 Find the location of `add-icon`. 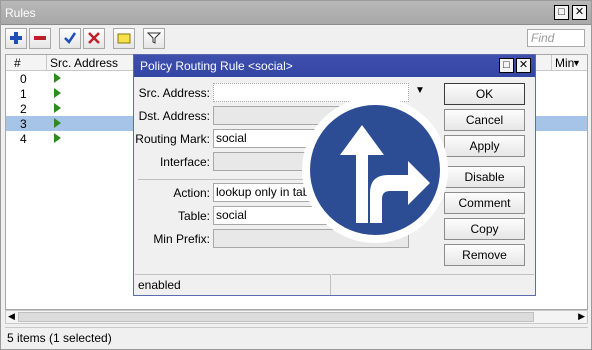

add-icon is located at coordinates (16, 38).